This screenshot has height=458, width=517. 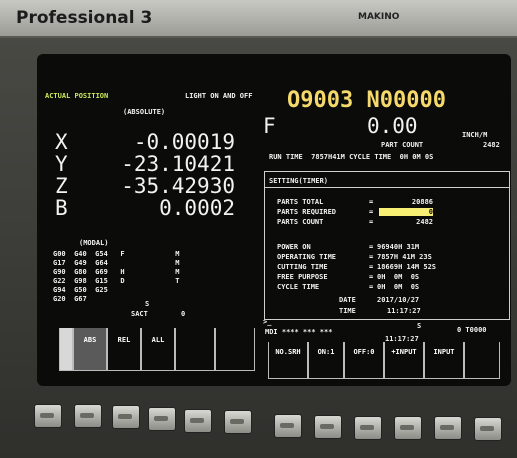 I want to click on axis-value: -35.42930, so click(x=178, y=186).